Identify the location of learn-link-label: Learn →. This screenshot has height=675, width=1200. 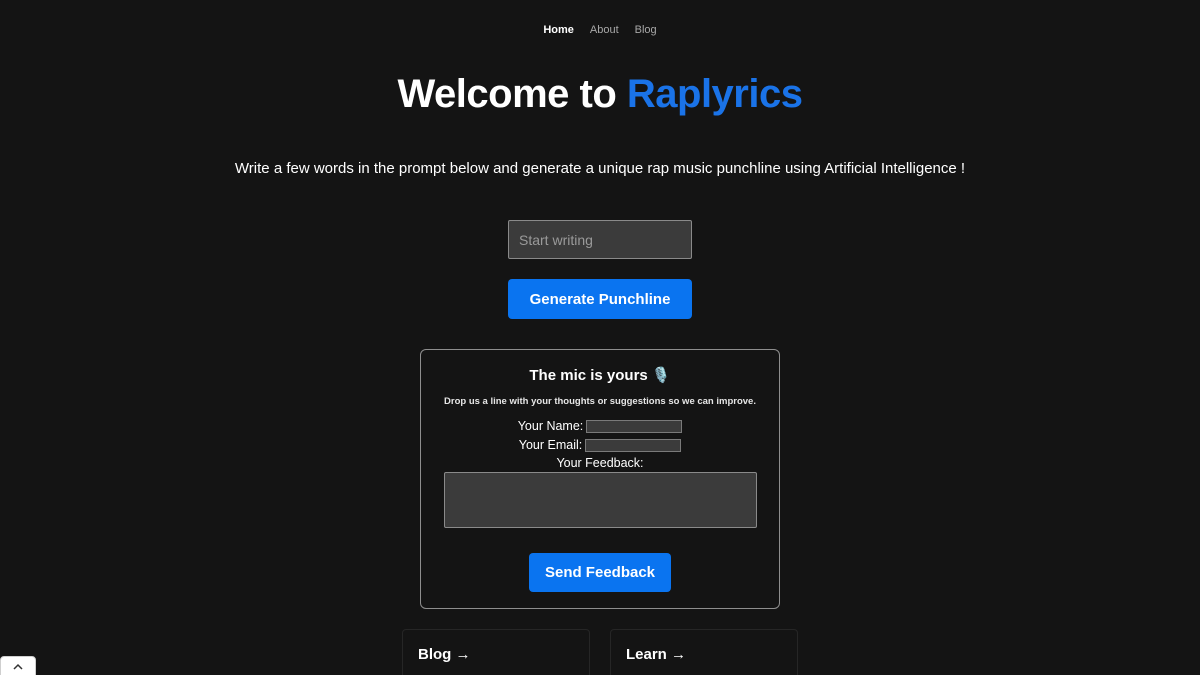
(656, 654).